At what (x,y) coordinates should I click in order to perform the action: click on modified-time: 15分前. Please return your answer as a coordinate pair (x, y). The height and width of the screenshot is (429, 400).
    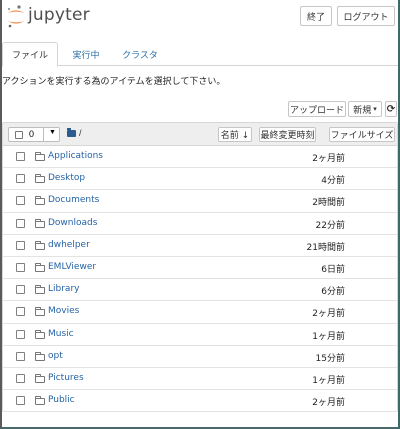
    Looking at the image, I should click on (330, 358).